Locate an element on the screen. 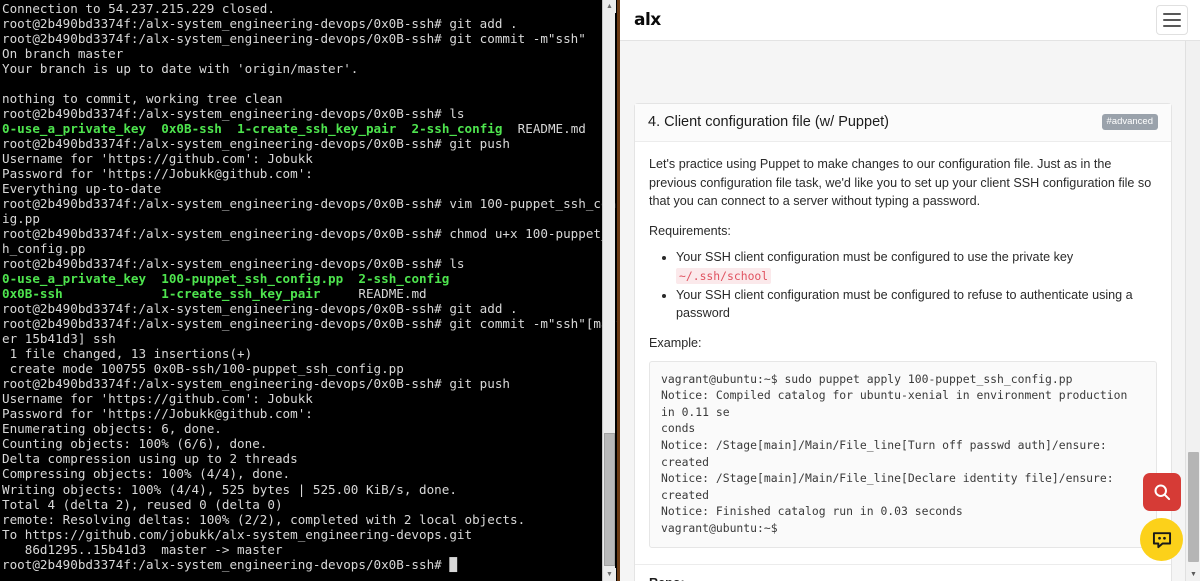 This screenshot has width=1200, height=581. search-fab-button is located at coordinates (1162, 492).